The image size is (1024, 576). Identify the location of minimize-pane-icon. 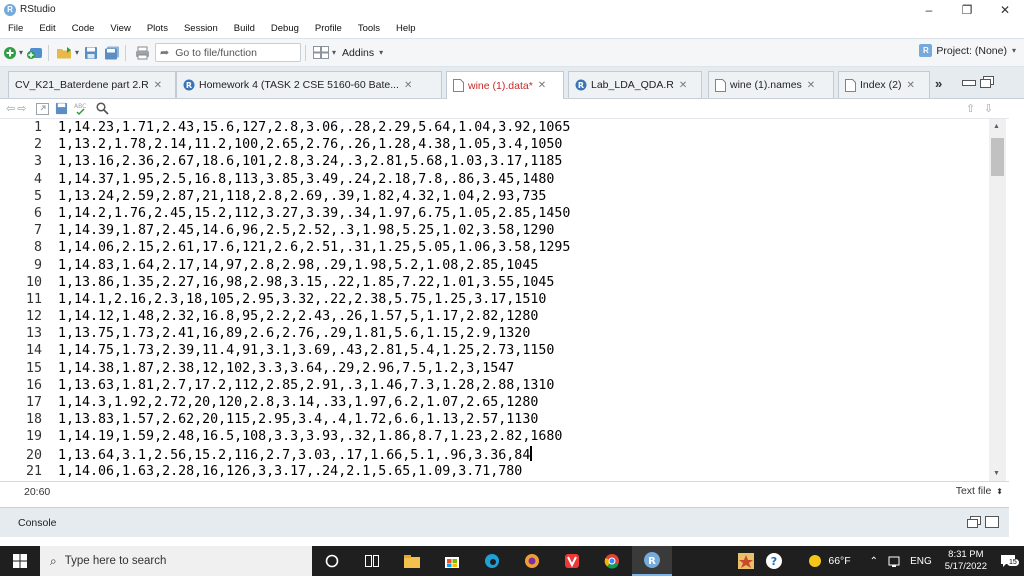
(969, 81).